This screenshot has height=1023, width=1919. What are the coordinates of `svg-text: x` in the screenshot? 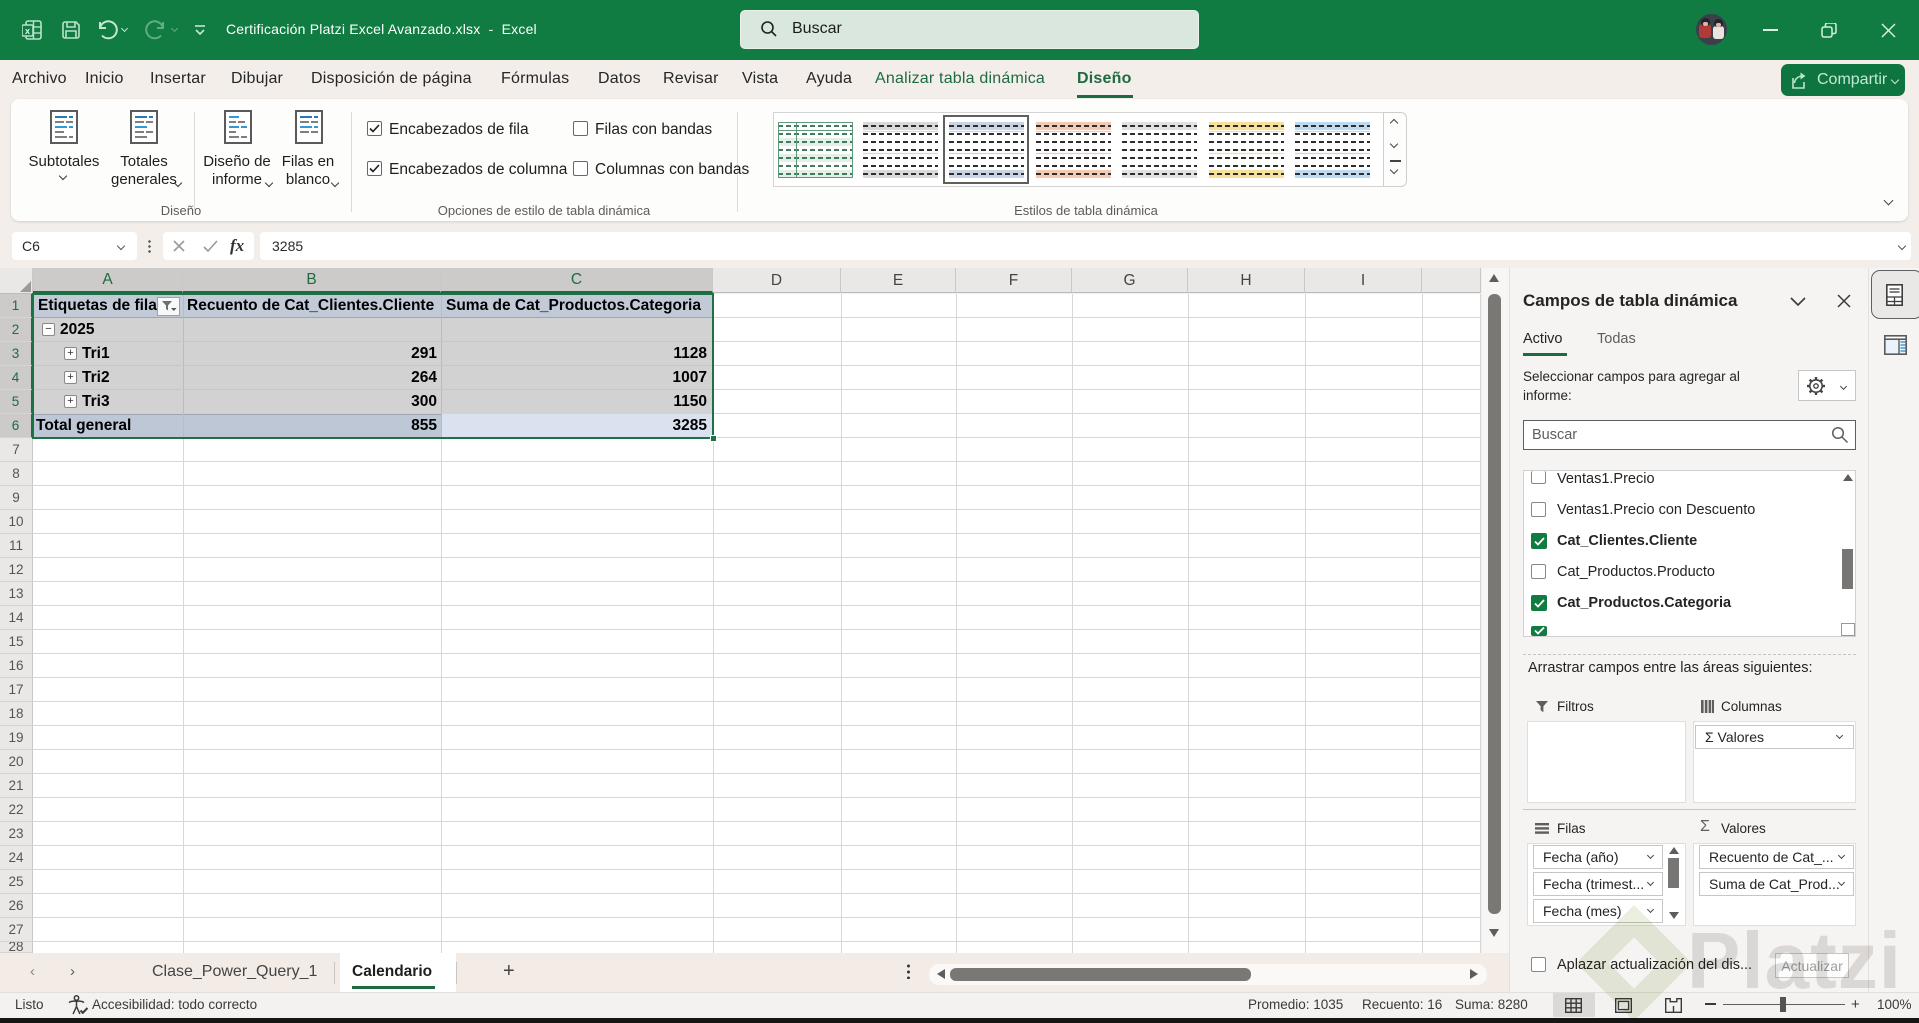 It's located at (27, 31).